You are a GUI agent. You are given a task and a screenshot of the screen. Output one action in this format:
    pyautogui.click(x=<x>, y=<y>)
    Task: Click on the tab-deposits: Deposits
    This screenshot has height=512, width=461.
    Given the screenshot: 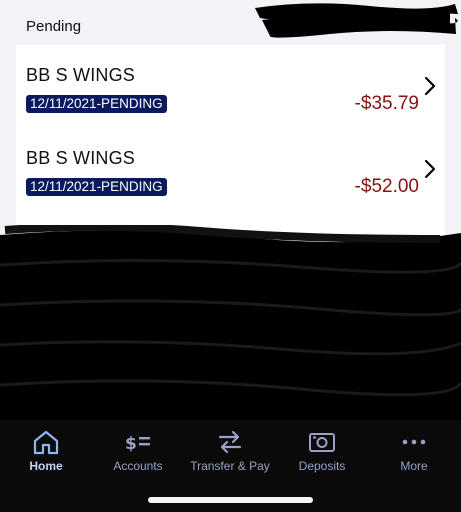 What is the action you would take?
    pyautogui.click(x=322, y=450)
    